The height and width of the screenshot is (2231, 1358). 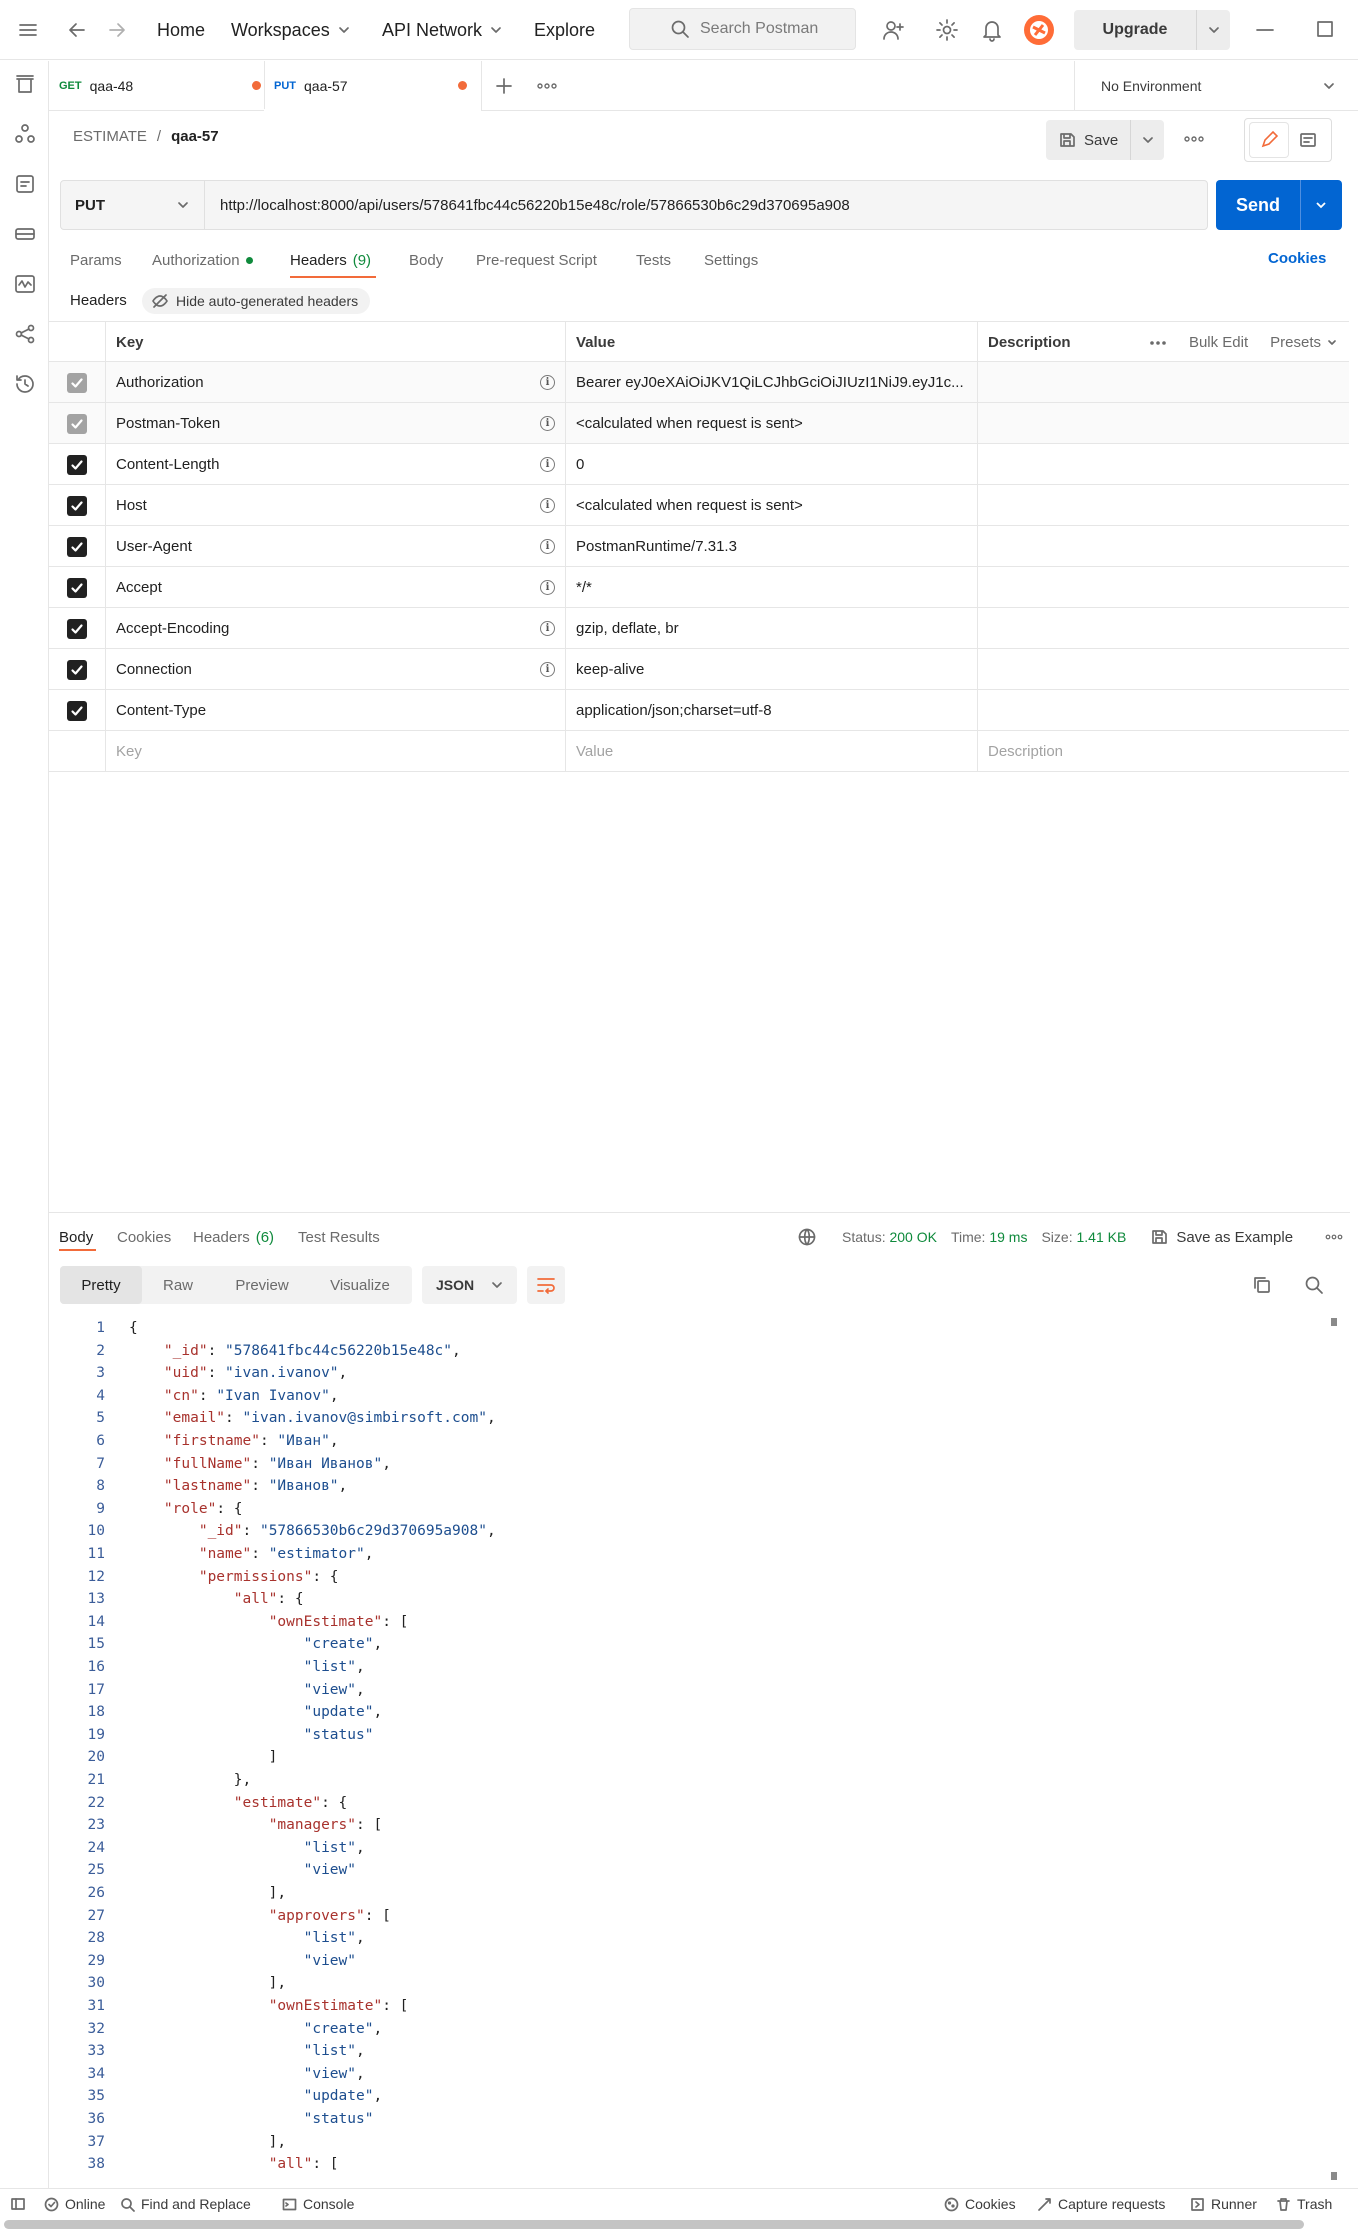 I want to click on header-key: Accept i, so click(x=335, y=587).